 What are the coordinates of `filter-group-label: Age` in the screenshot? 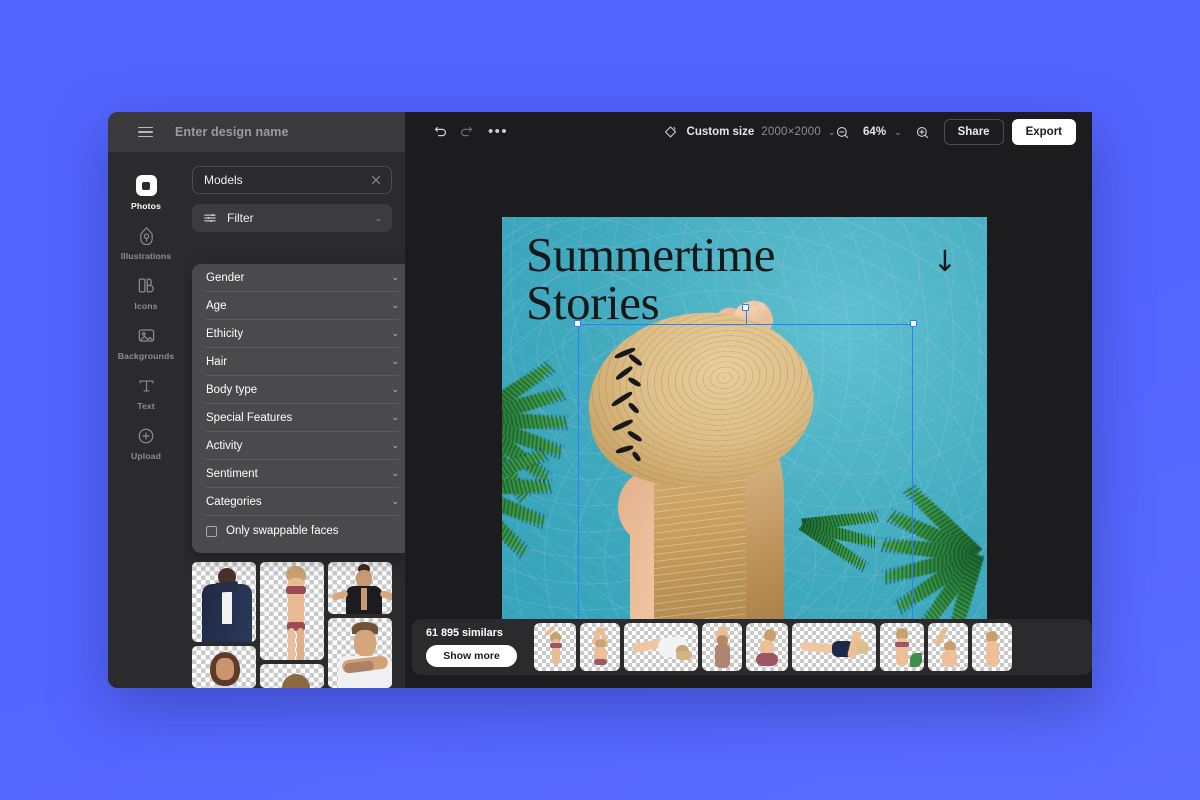 It's located at (216, 305).